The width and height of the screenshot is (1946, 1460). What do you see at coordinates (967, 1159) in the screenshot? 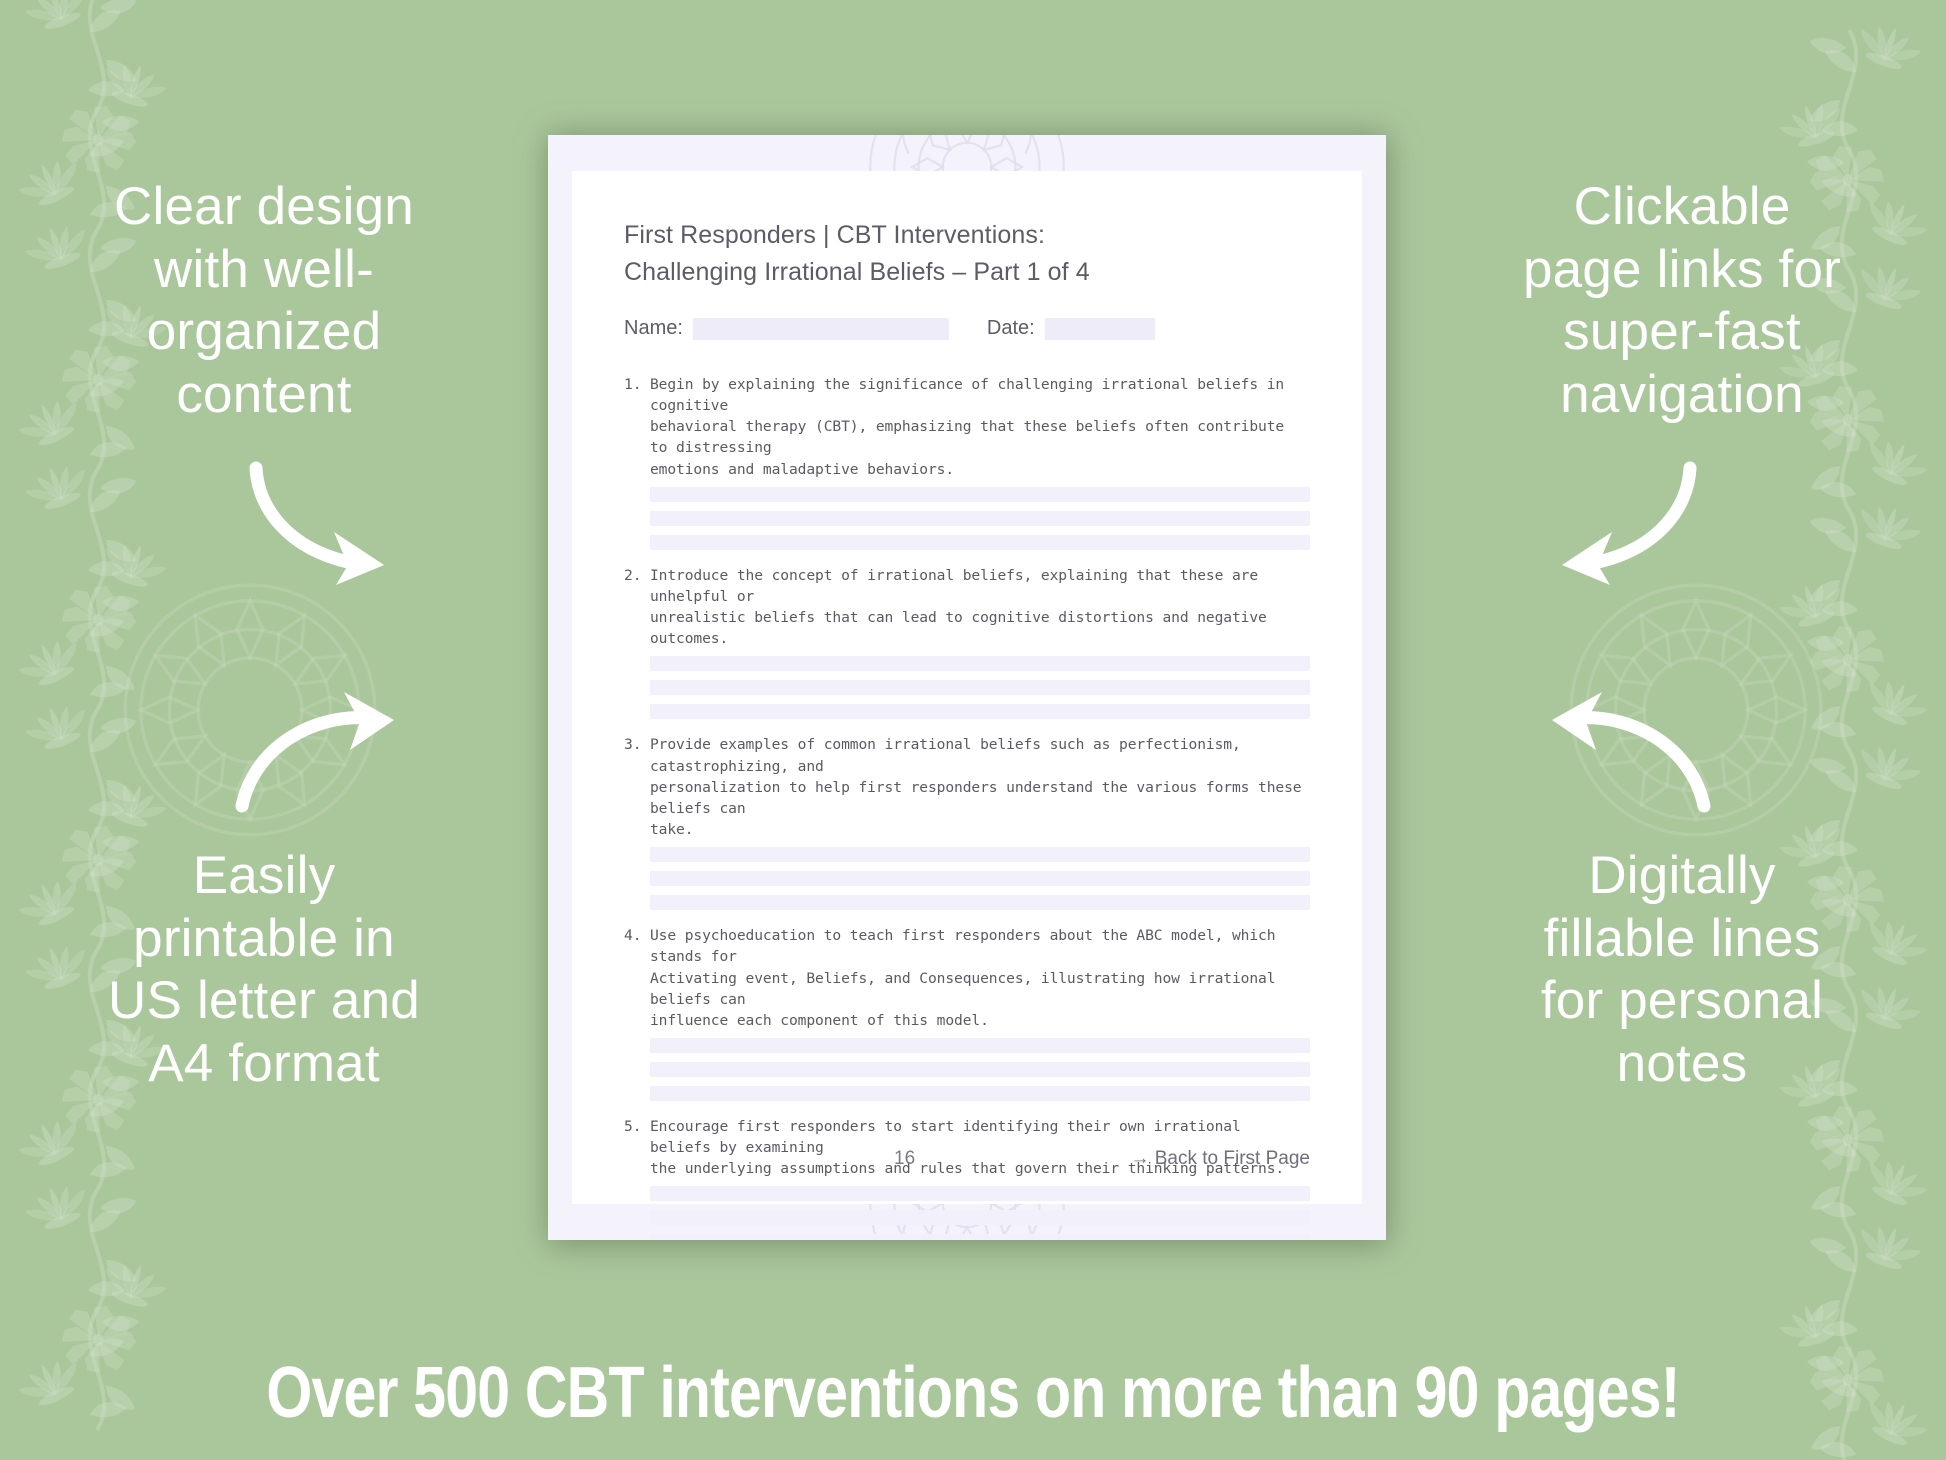
I see `page-footer: 16 → Back to First Page` at bounding box center [967, 1159].